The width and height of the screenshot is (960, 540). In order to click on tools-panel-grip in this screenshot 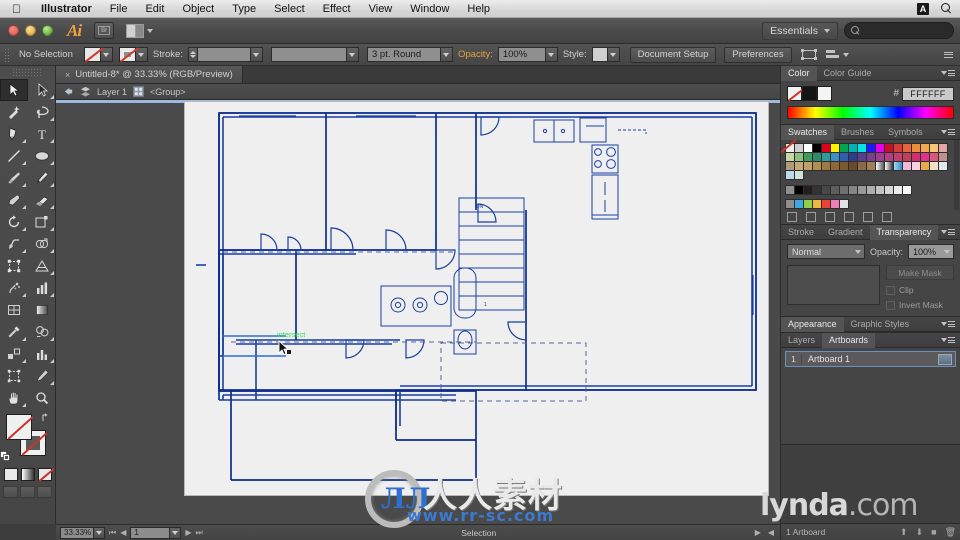, I will do `click(27, 73)`.